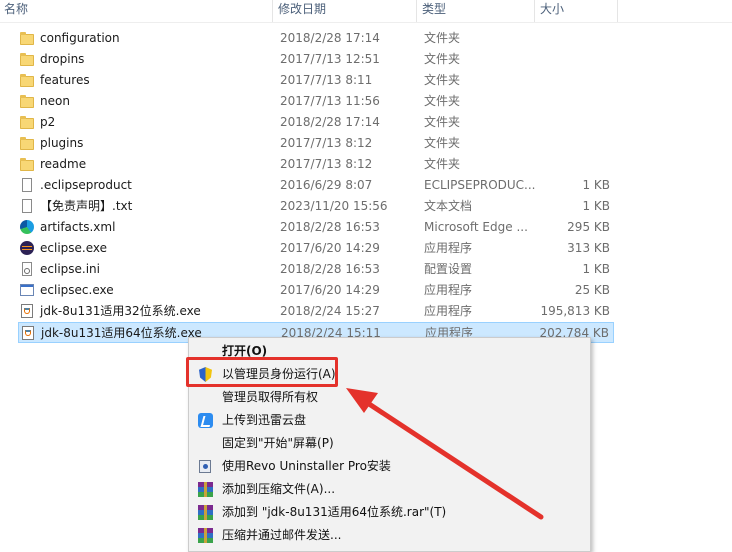 This screenshot has height=552, width=732. I want to click on file-size: 195,813 KB, so click(575, 311).